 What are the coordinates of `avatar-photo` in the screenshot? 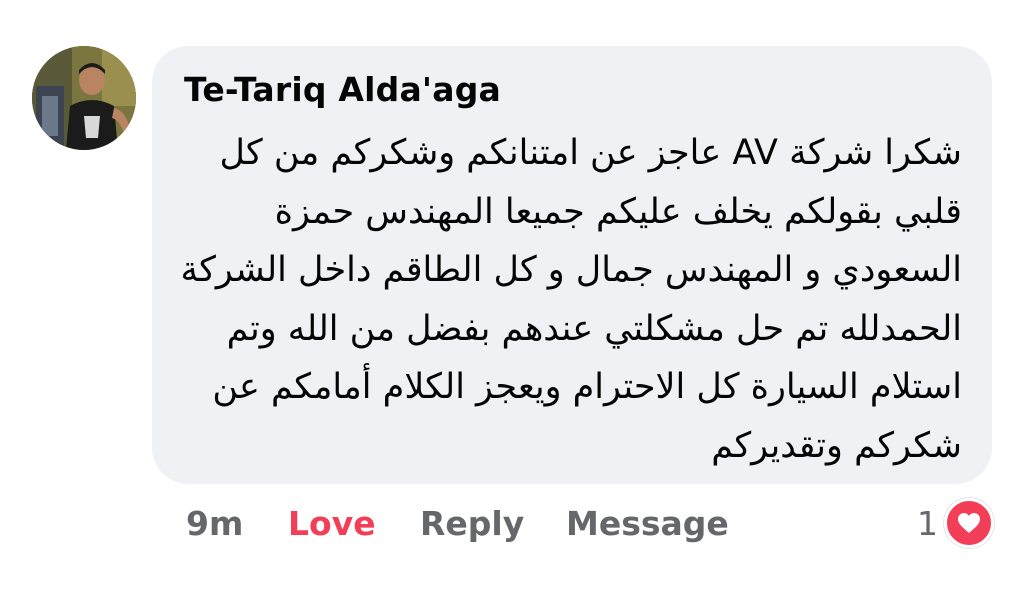 It's located at (84, 98).